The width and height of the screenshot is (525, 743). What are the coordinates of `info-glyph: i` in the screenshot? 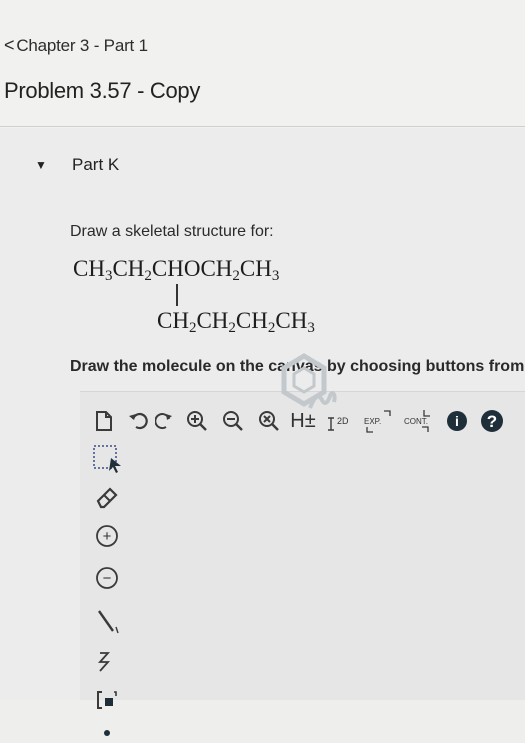 It's located at (457, 421).